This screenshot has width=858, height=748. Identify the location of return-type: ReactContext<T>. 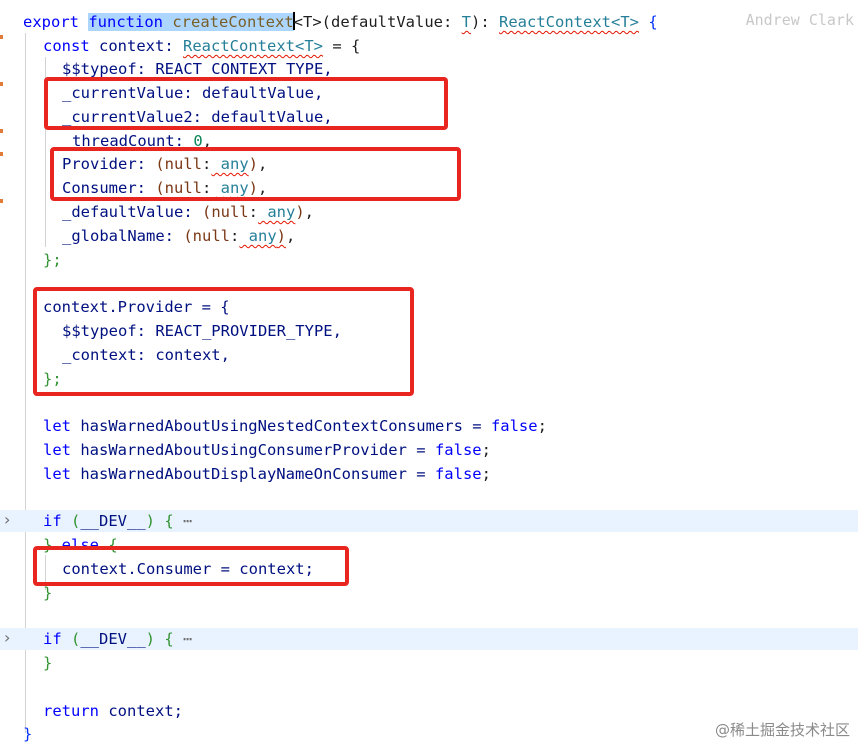
(569, 22).